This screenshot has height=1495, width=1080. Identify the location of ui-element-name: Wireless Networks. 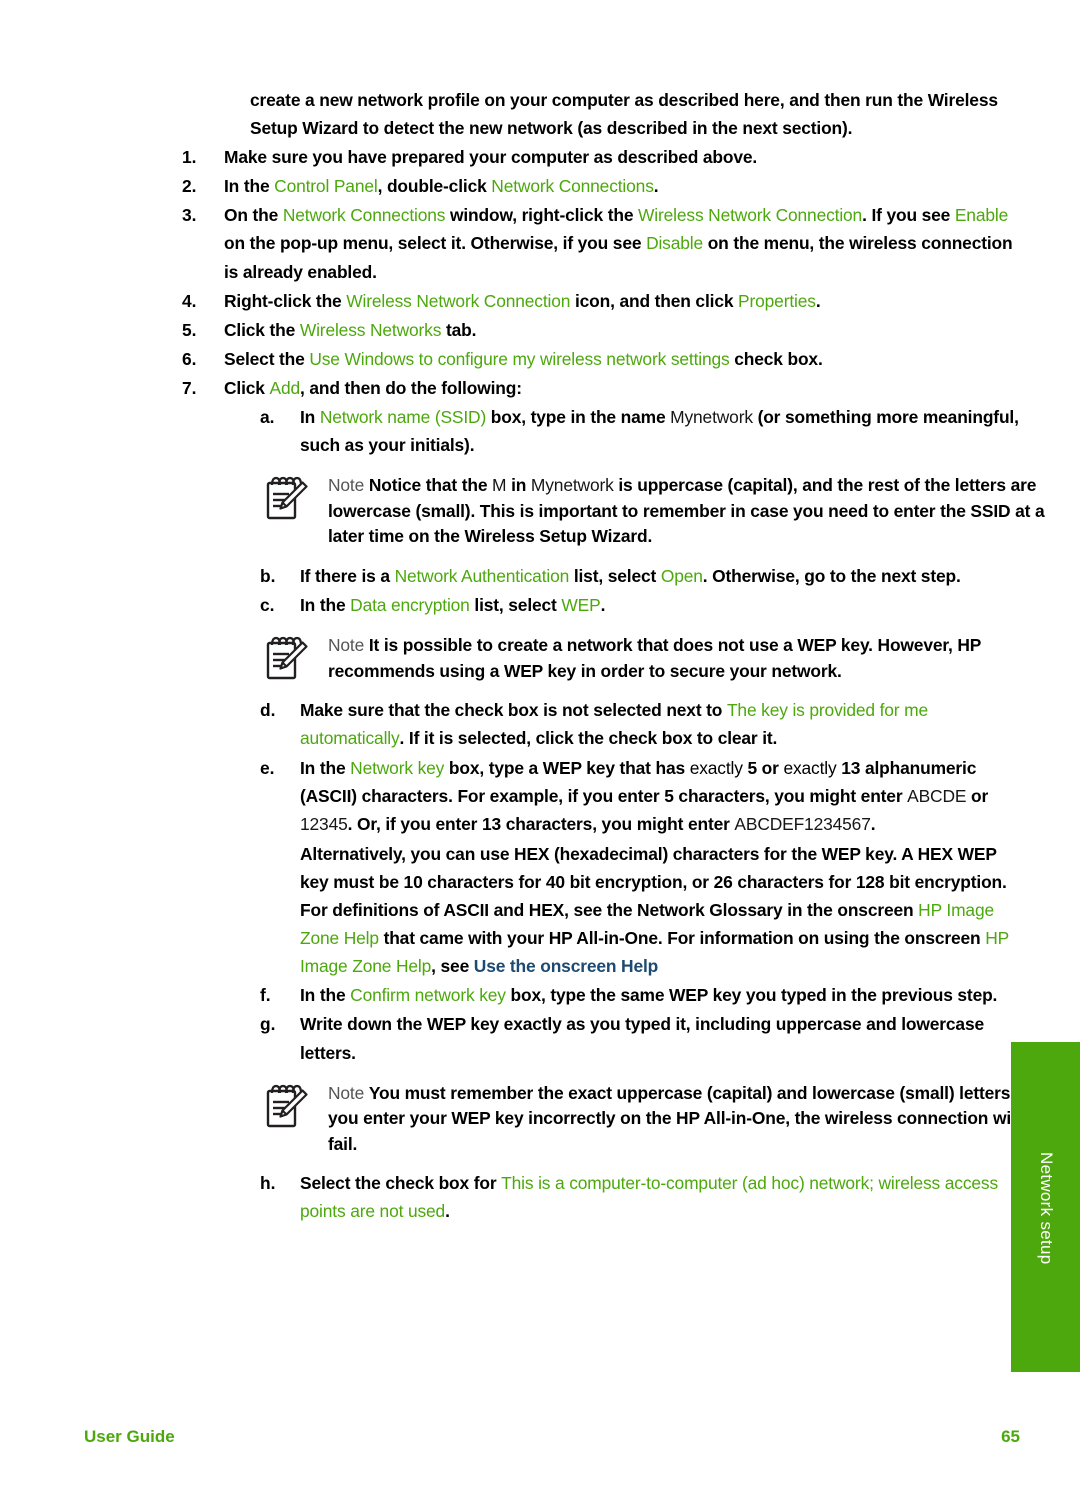
(370, 329).